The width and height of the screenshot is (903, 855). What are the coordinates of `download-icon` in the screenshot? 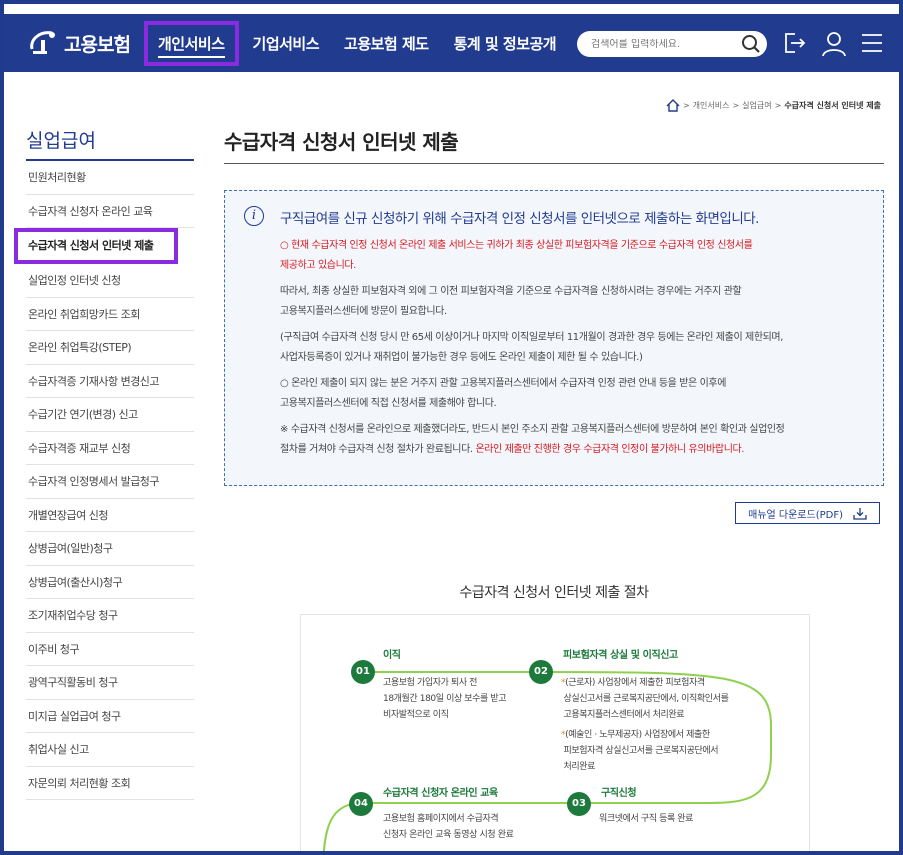 It's located at (860, 513).